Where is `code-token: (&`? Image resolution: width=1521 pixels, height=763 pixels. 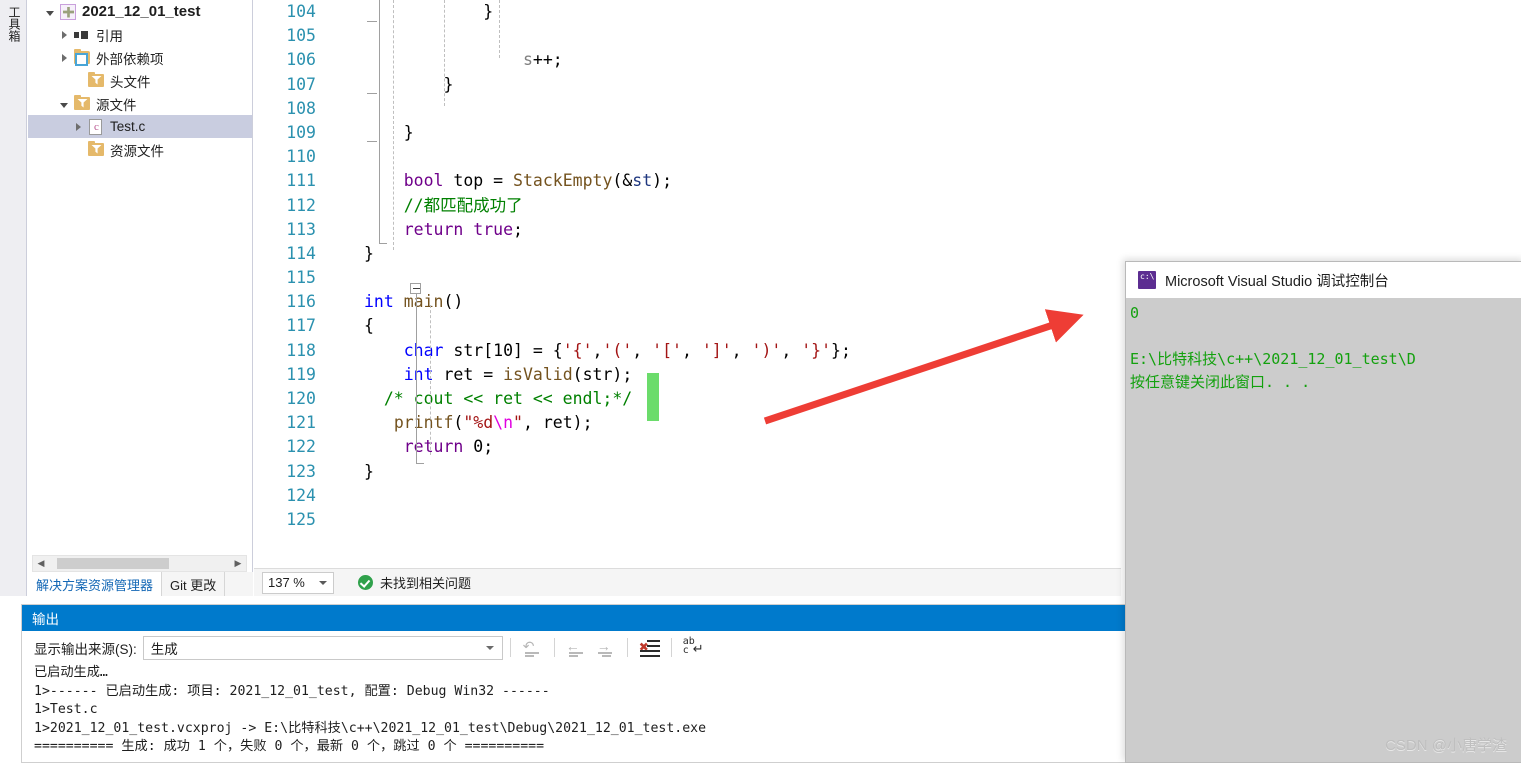 code-token: (& is located at coordinates (622, 181).